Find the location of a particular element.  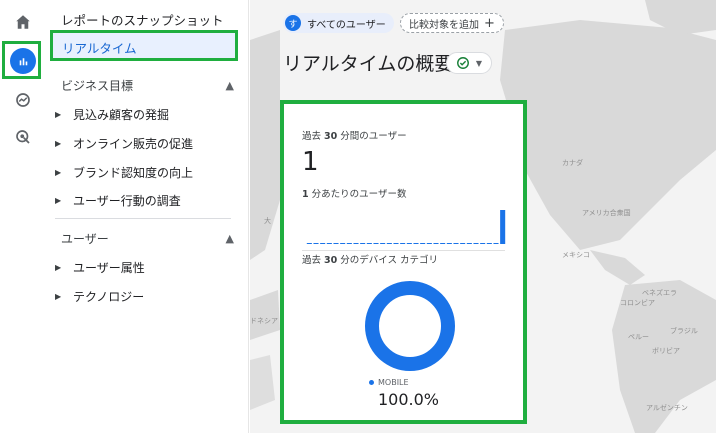

icon-rail is located at coordinates (22, 216).